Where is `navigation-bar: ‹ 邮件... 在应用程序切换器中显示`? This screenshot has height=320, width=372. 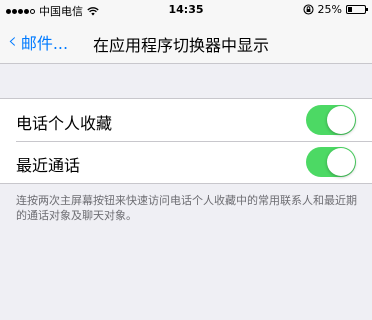 navigation-bar: ‹ 邮件... 在应用程序切换器中显示 is located at coordinates (186, 42).